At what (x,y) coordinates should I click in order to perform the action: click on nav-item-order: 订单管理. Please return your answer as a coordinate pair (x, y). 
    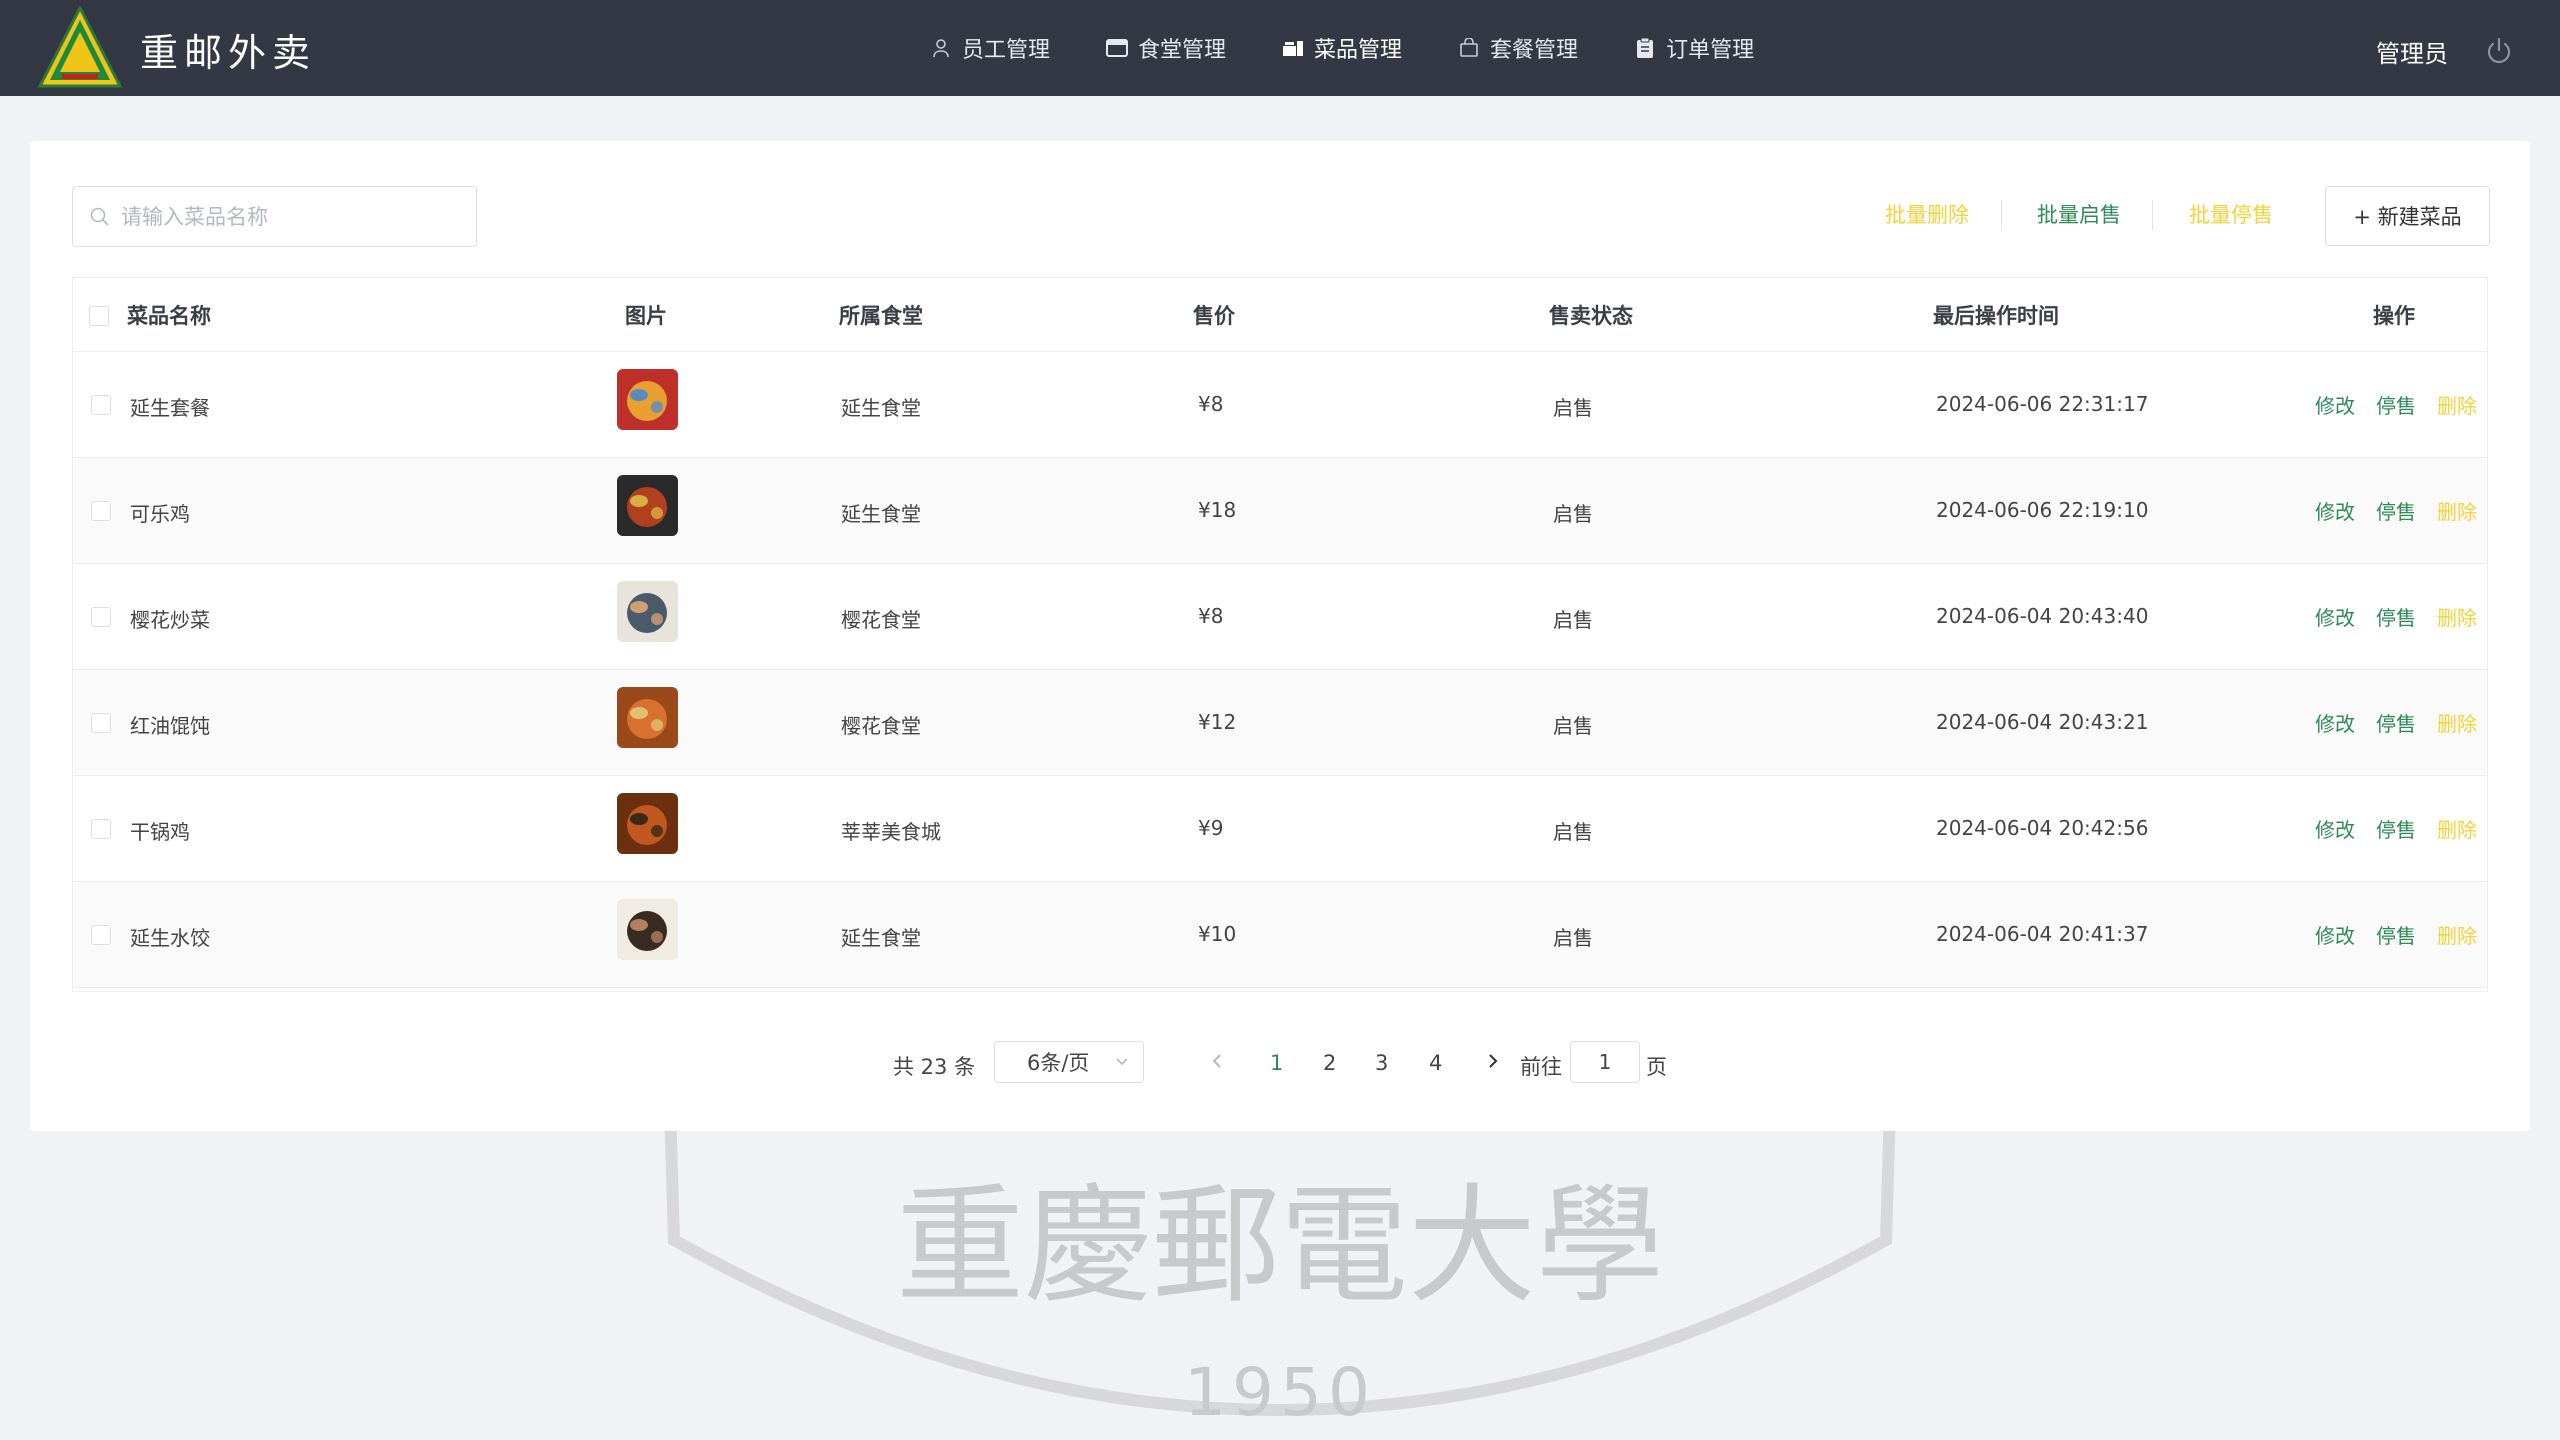
    Looking at the image, I should click on (1694, 48).